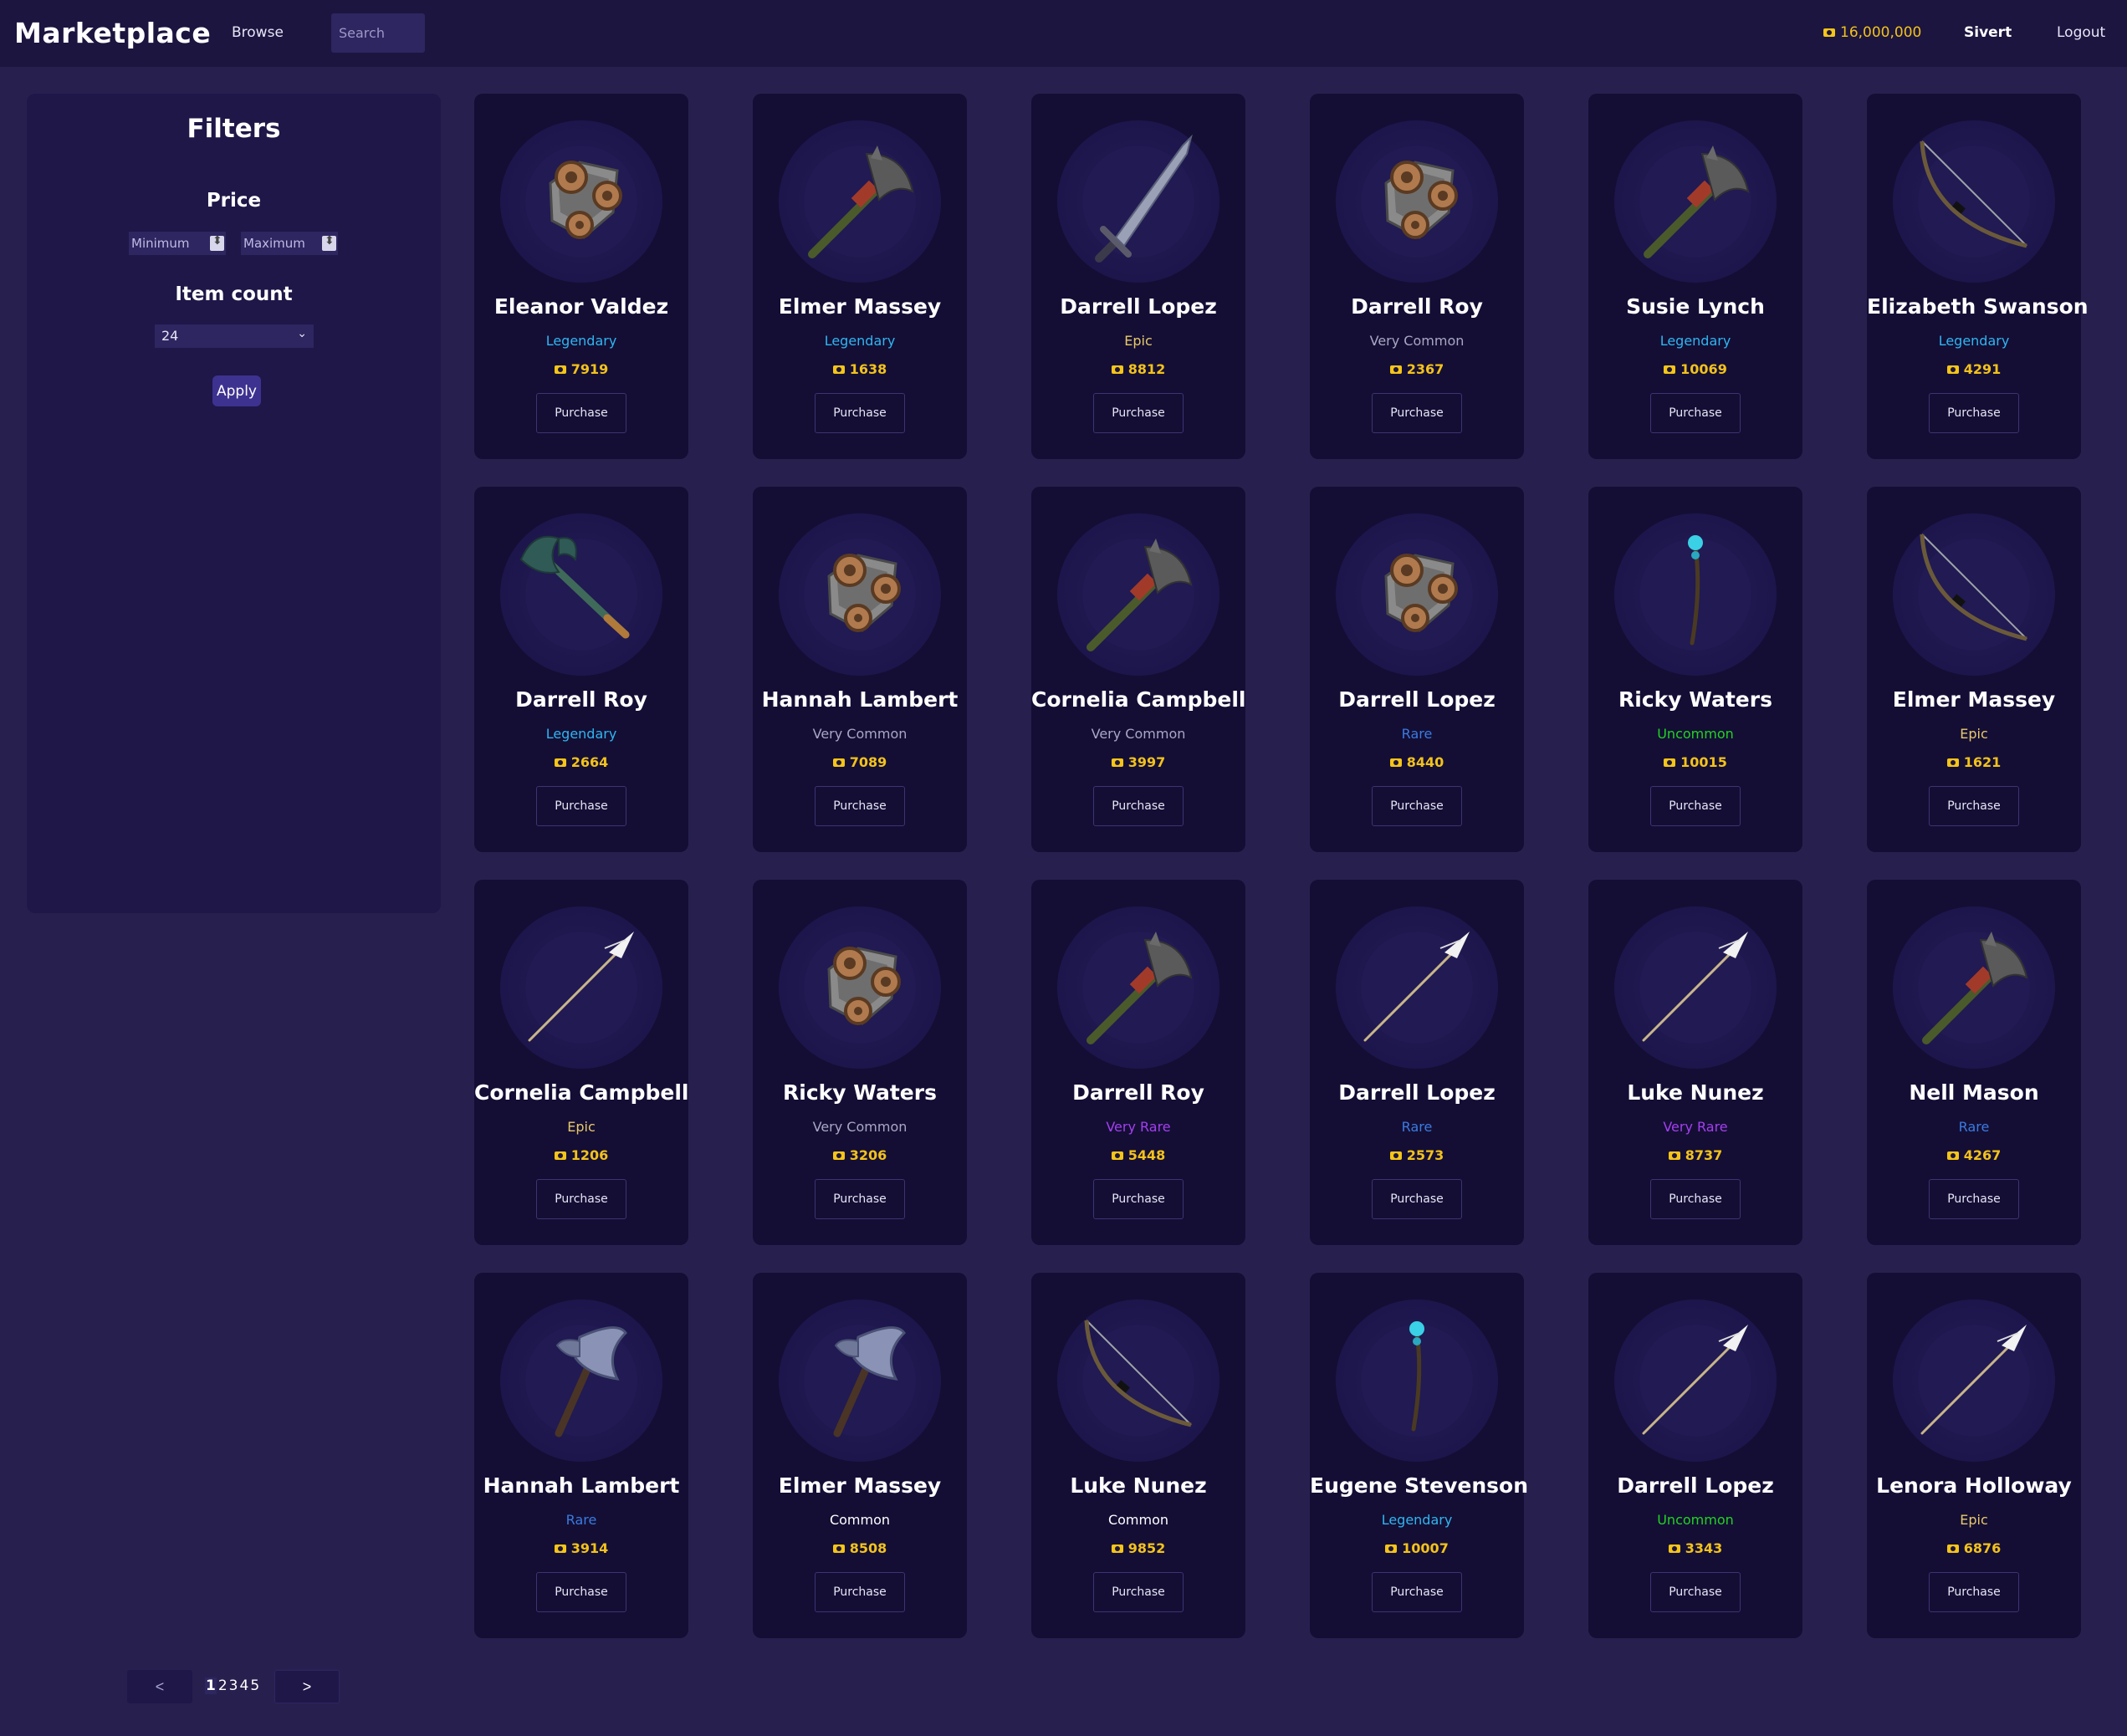 This screenshot has height=1736, width=2127. I want to click on apply-button: Apply, so click(236, 390).